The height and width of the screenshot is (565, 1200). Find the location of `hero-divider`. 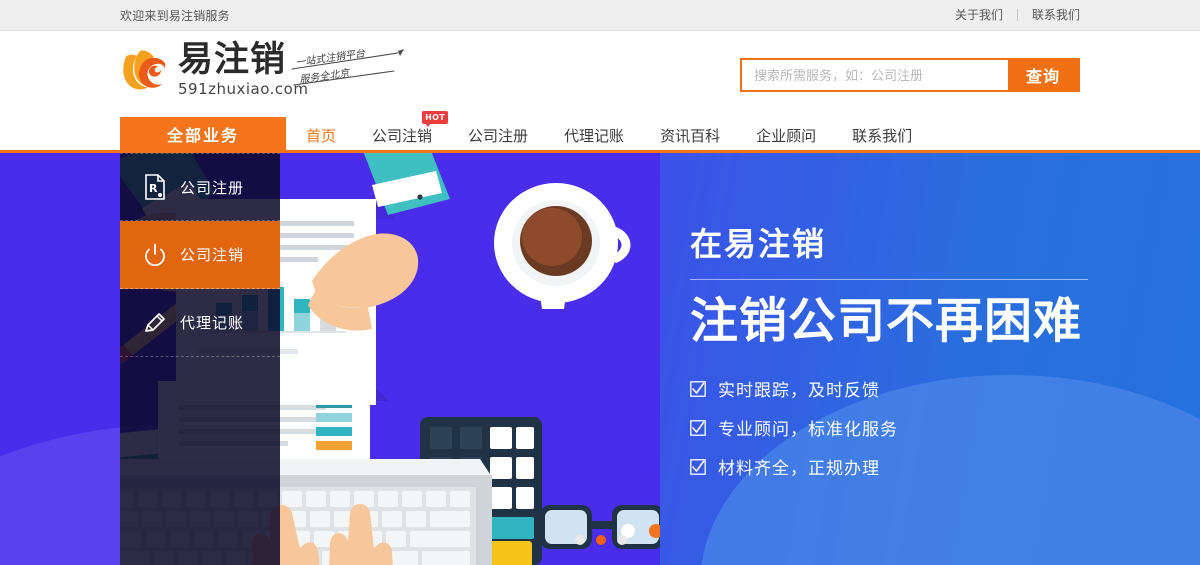

hero-divider is located at coordinates (889, 279).